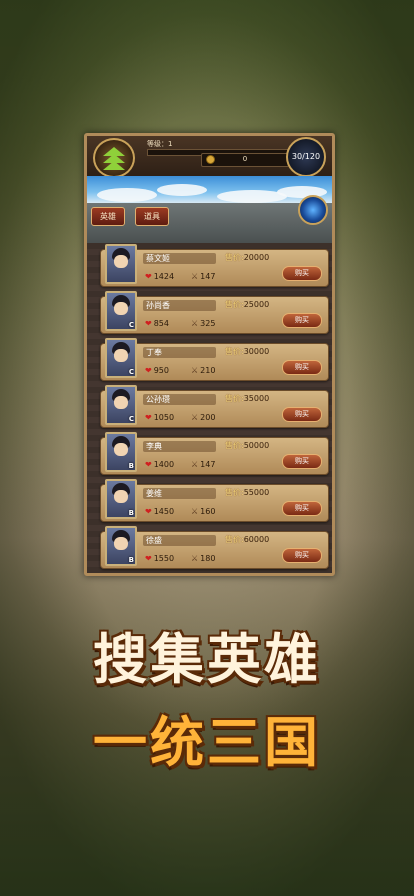 The height and width of the screenshot is (896, 414). What do you see at coordinates (209, 220) in the screenshot?
I see `tab-bar: 英雄 道具` at bounding box center [209, 220].